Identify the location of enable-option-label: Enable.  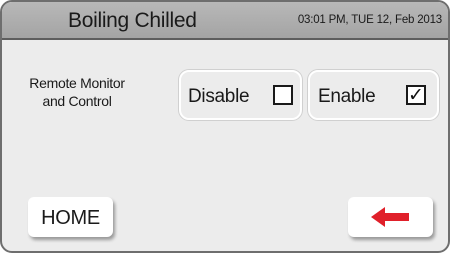
(347, 96).